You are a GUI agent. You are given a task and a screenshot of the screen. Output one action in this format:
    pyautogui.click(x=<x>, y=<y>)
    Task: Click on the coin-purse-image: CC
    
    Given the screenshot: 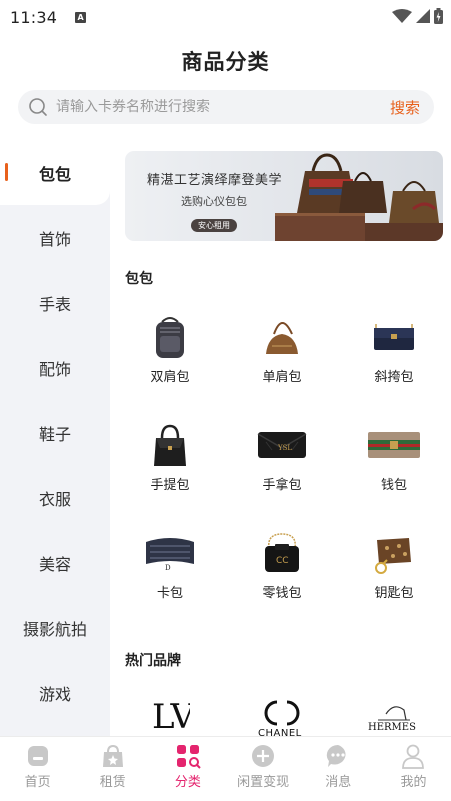 What is the action you would take?
    pyautogui.click(x=282, y=552)
    